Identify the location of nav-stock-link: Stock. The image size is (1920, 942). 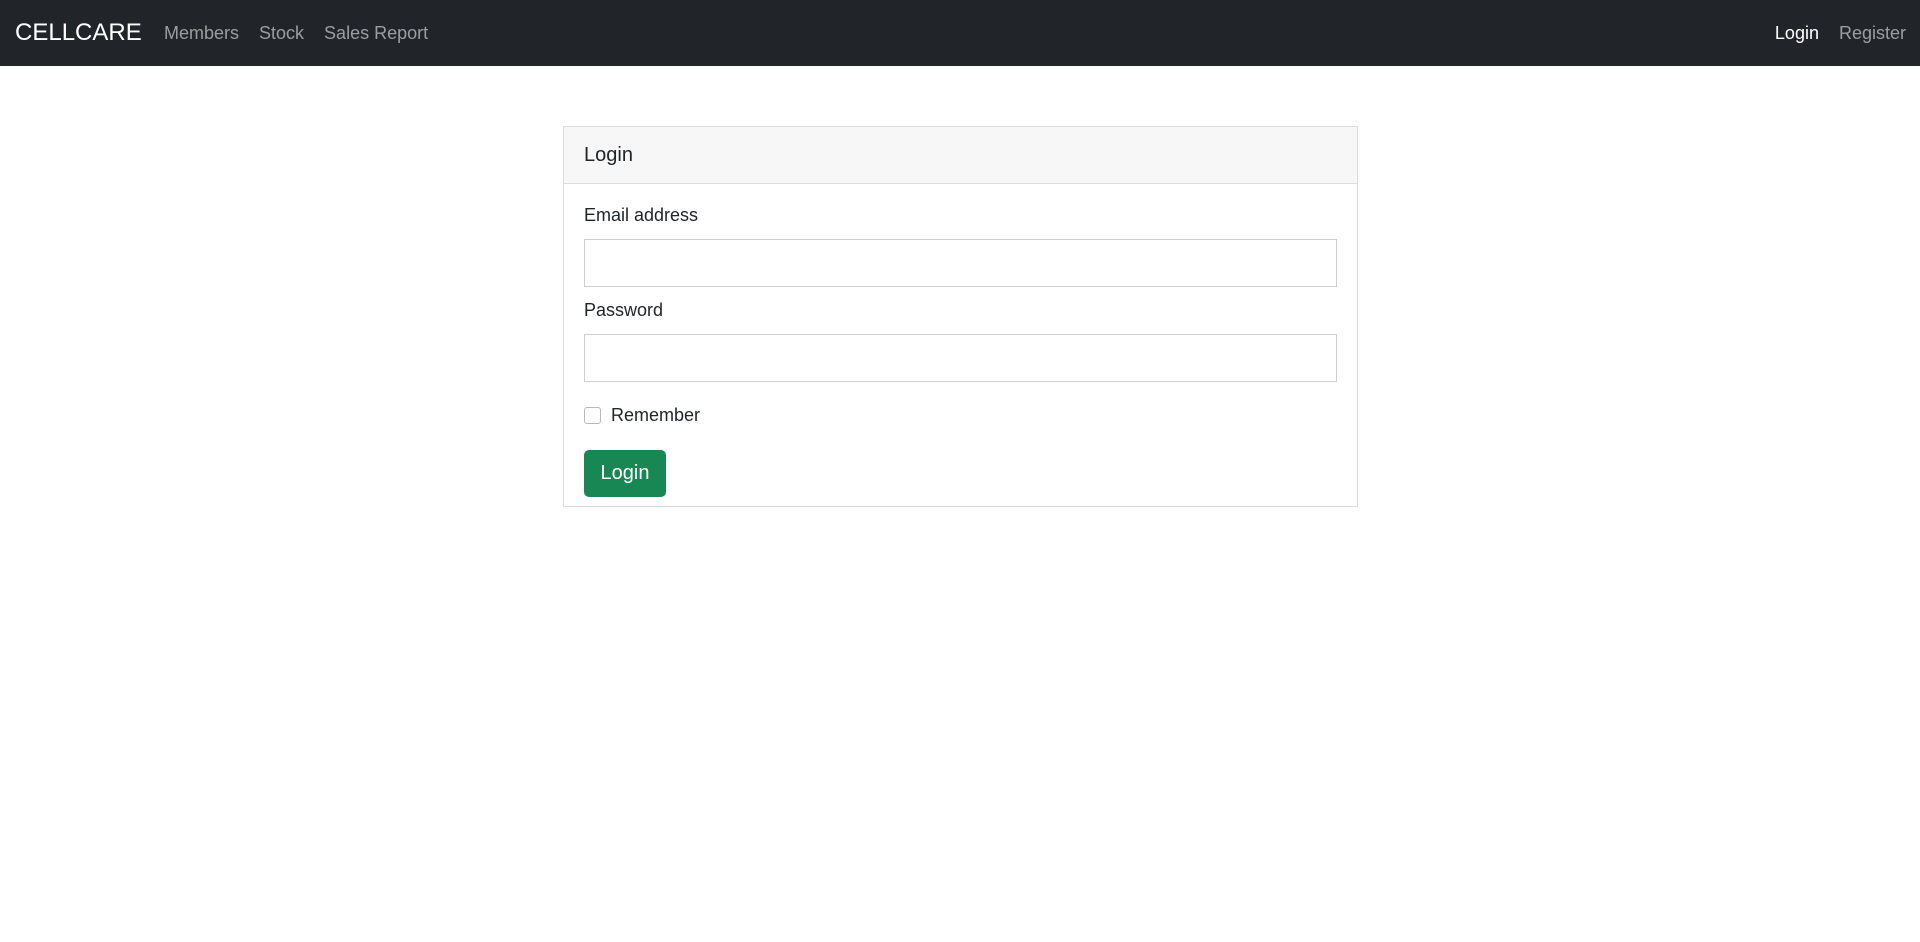
(281, 33).